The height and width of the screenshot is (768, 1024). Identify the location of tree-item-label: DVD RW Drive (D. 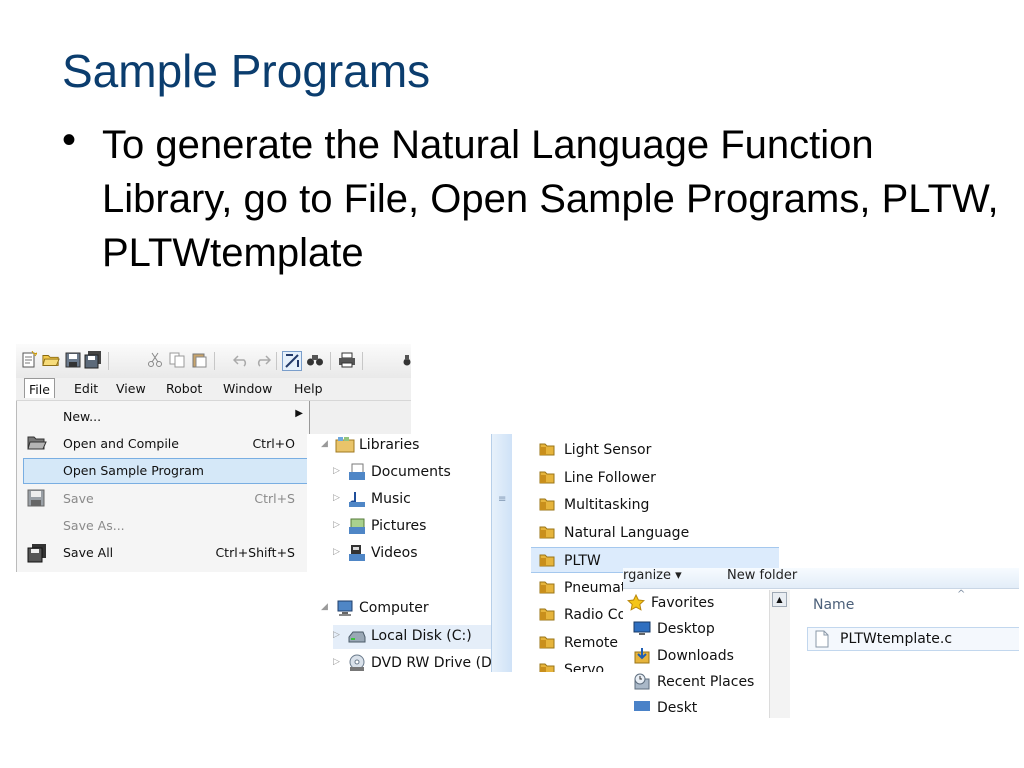
(431, 663).